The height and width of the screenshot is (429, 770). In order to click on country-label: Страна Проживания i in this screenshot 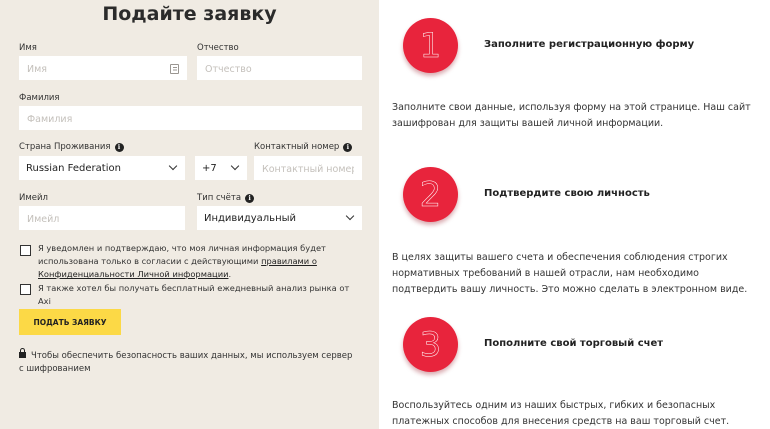, I will do `click(71, 147)`.